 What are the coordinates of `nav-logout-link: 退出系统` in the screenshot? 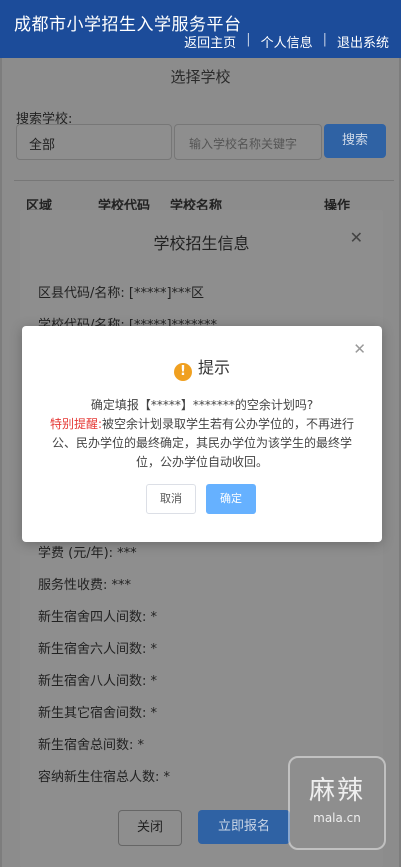 It's located at (363, 41).